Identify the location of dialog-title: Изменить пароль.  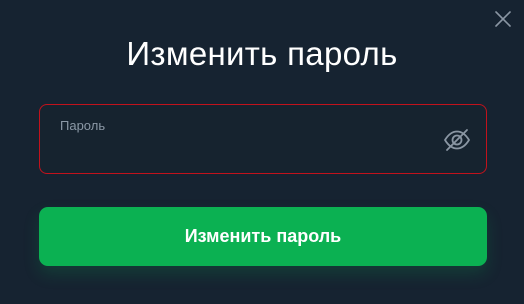
(262, 53).